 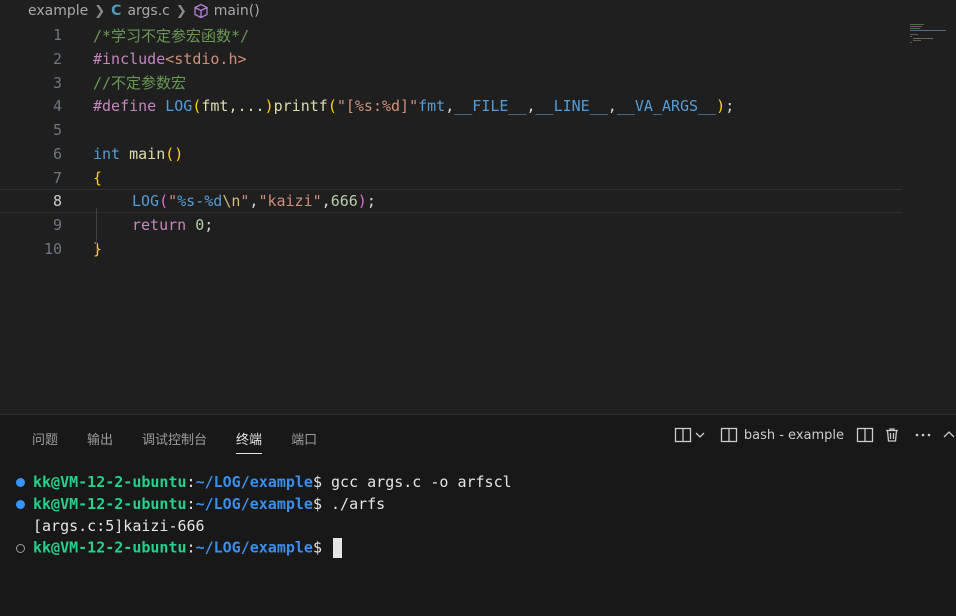 I want to click on code-macro-call: LOG, so click(x=146, y=201).